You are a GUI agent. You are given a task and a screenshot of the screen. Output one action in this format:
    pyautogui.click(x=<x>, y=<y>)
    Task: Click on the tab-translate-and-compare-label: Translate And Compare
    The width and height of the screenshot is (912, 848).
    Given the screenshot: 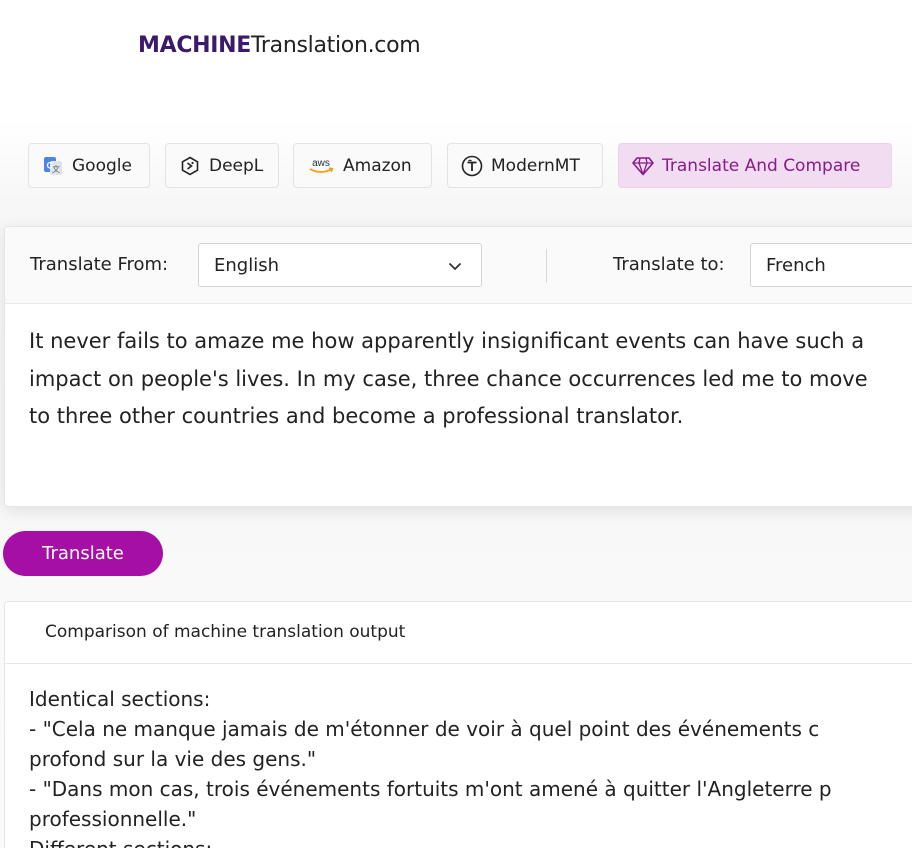 What is the action you would take?
    pyautogui.click(x=761, y=165)
    